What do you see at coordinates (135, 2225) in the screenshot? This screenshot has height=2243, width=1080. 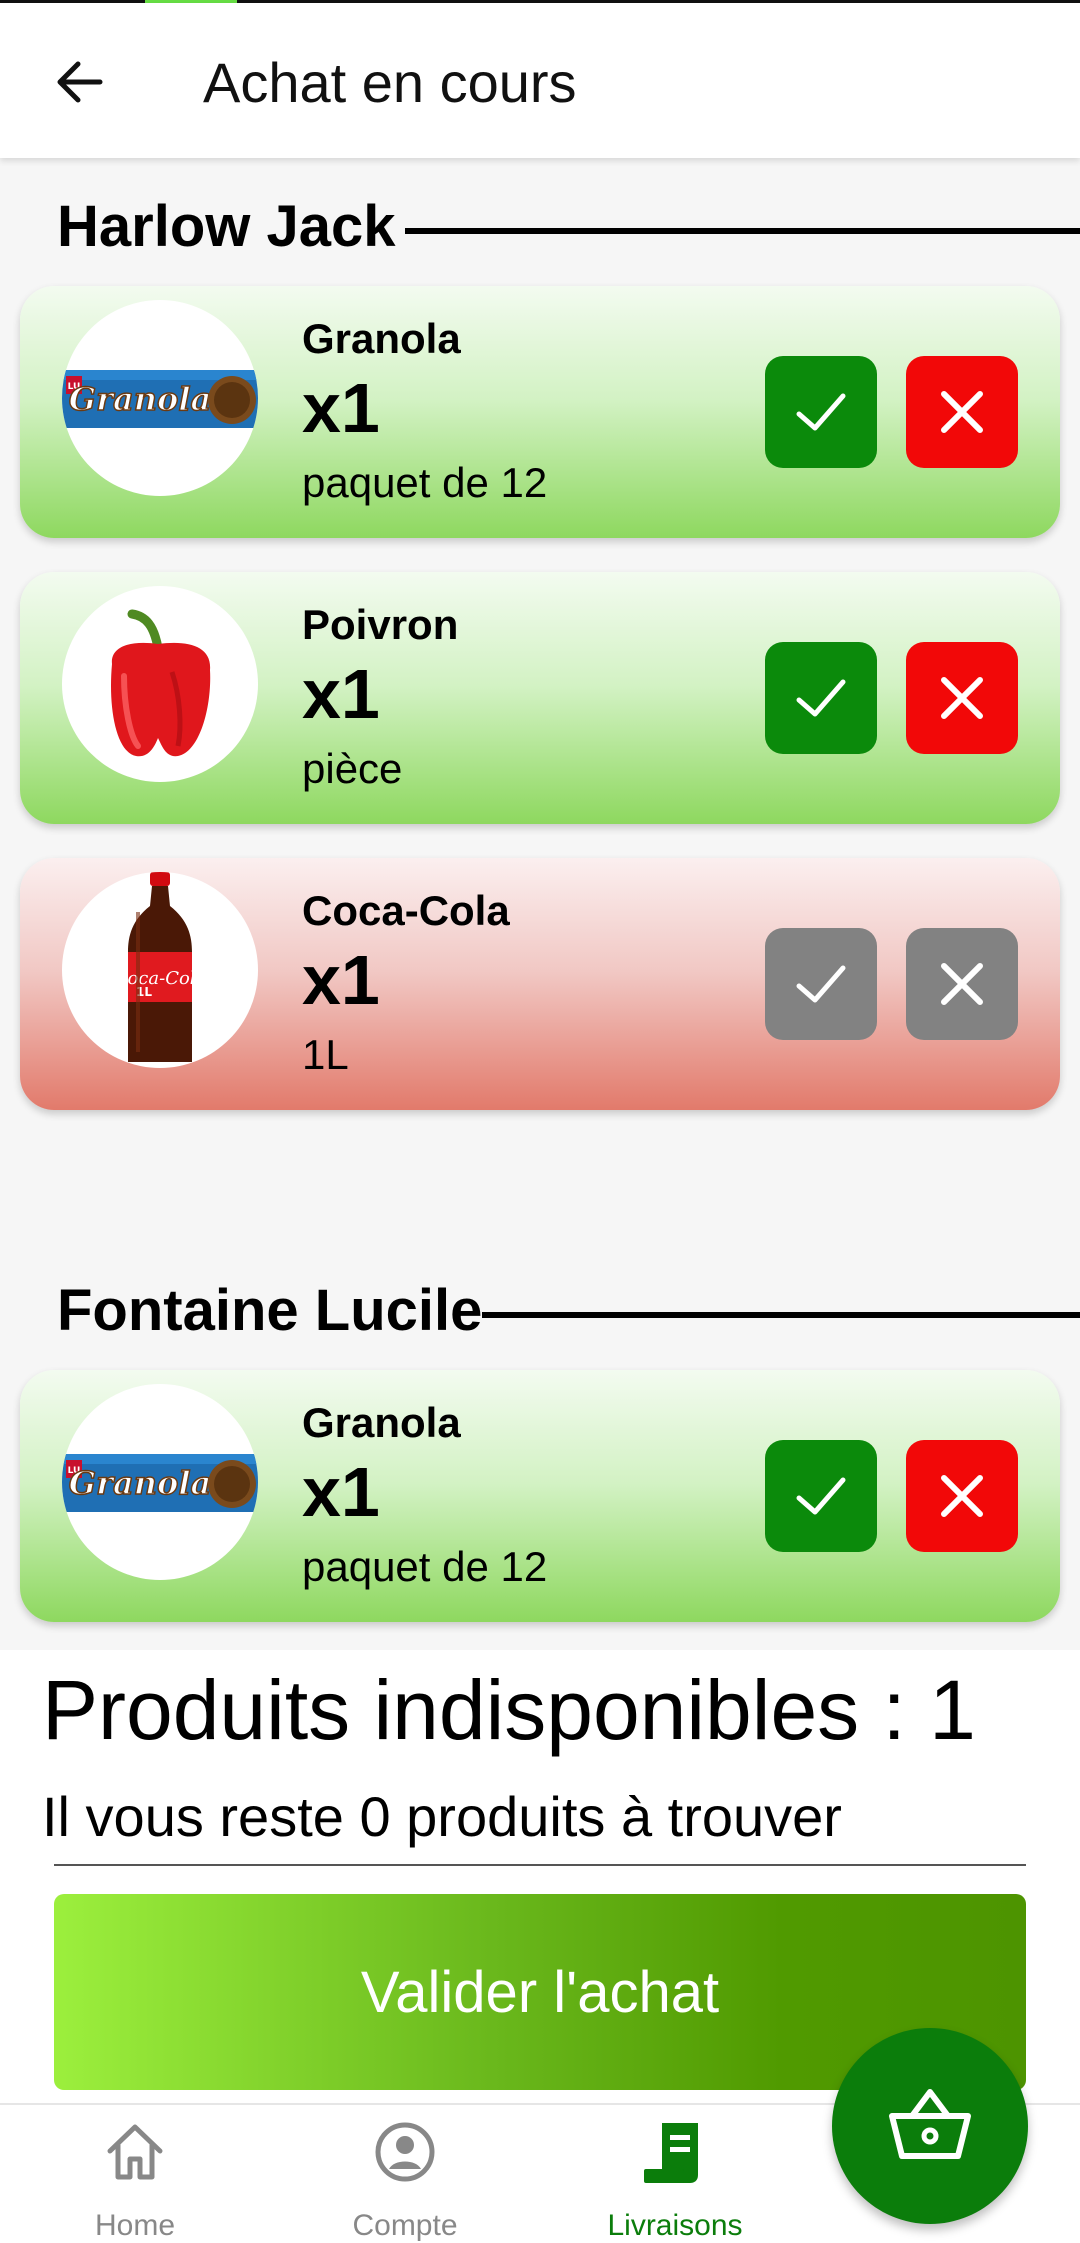 I see `nav-label: Home` at bounding box center [135, 2225].